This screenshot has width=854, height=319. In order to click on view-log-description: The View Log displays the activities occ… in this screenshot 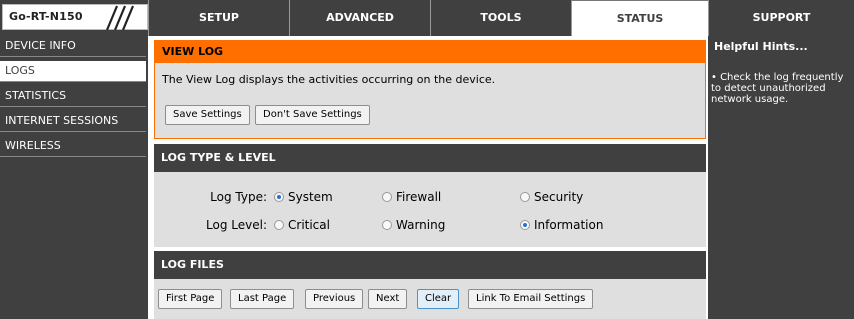, I will do `click(329, 79)`.